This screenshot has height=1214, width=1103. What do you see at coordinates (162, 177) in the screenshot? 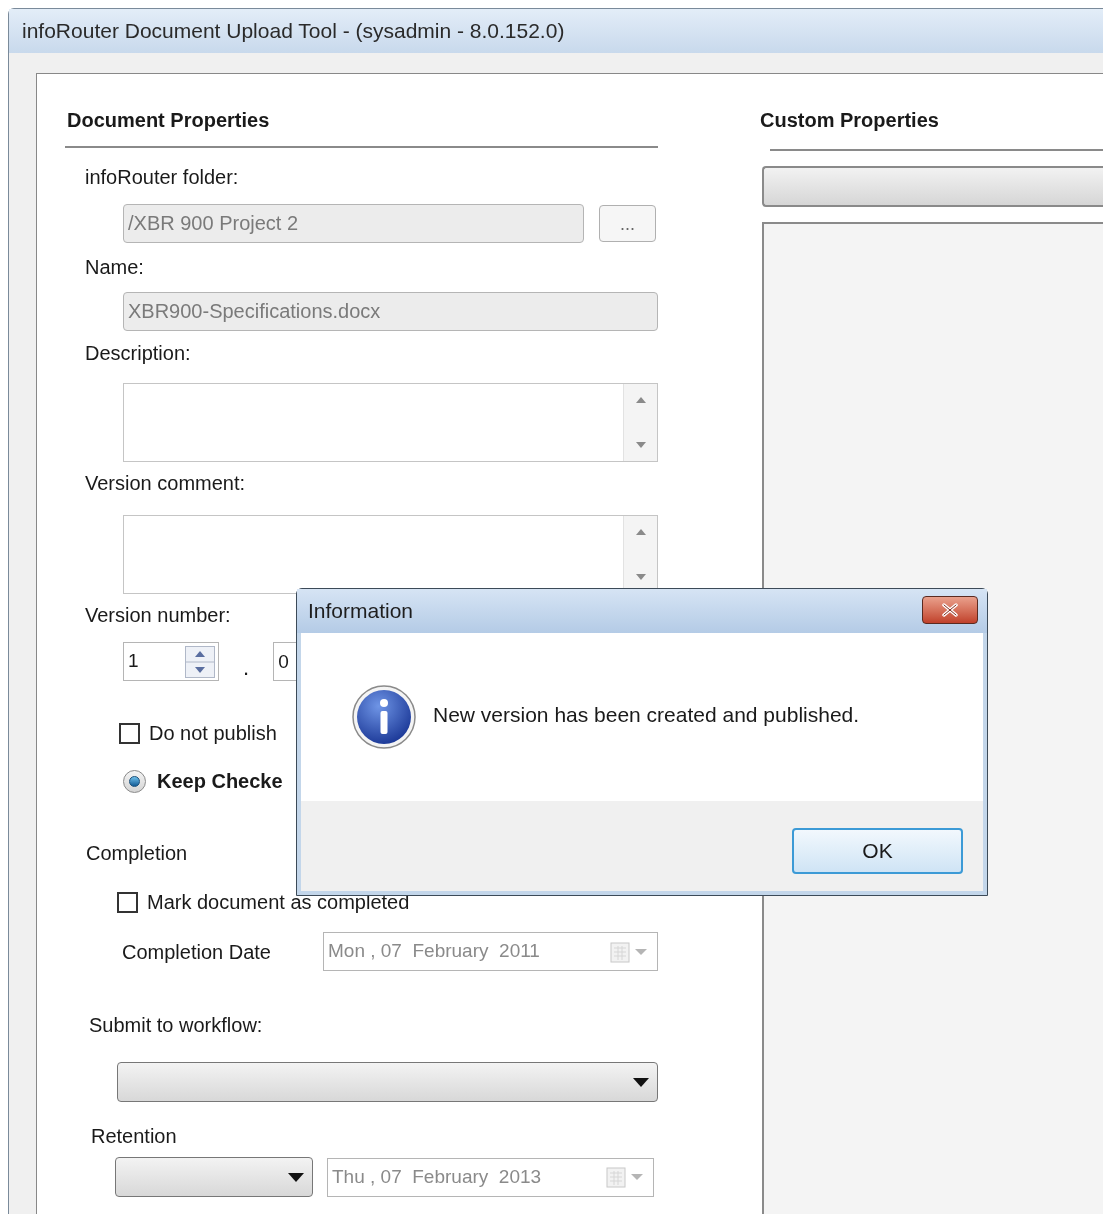
I see `field-label: infoRouter folder:` at bounding box center [162, 177].